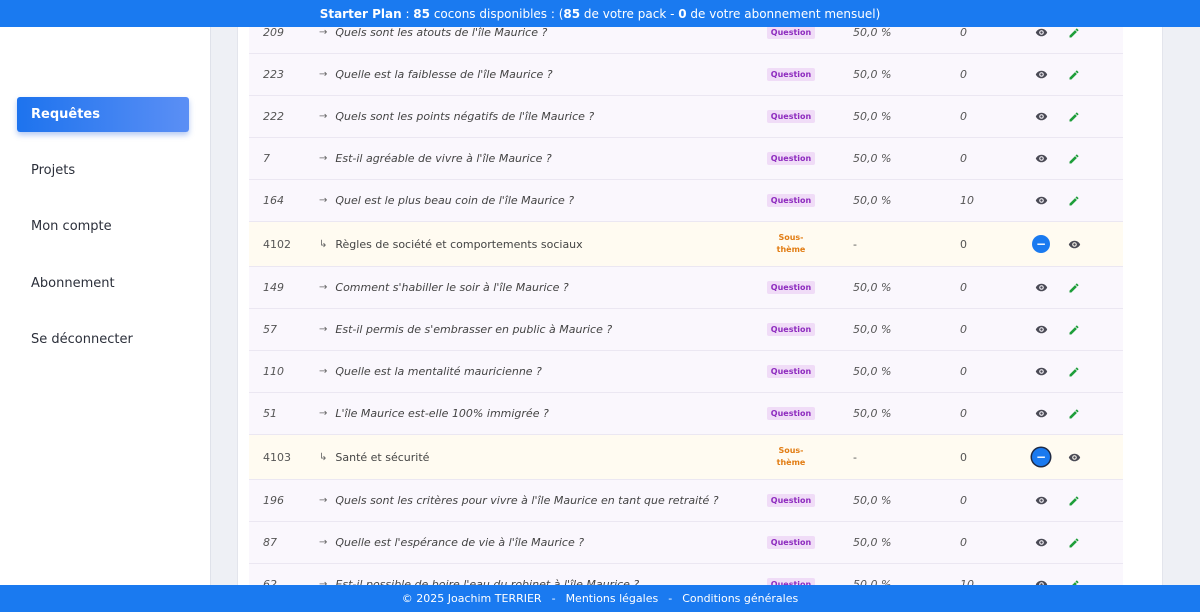 This screenshot has width=1200, height=612. What do you see at coordinates (53, 170) in the screenshot?
I see `sidebar-item-label: Projets` at bounding box center [53, 170].